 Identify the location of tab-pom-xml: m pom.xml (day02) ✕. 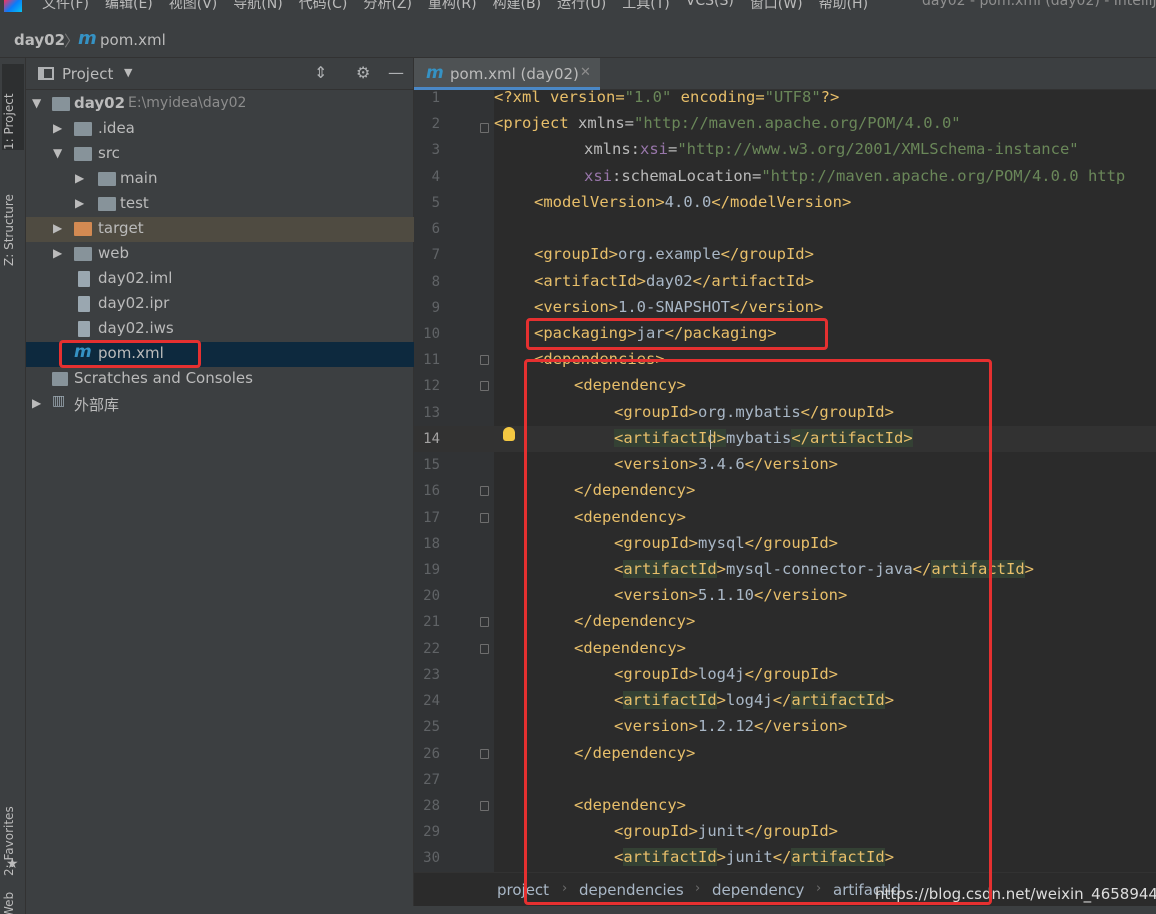
(507, 74).